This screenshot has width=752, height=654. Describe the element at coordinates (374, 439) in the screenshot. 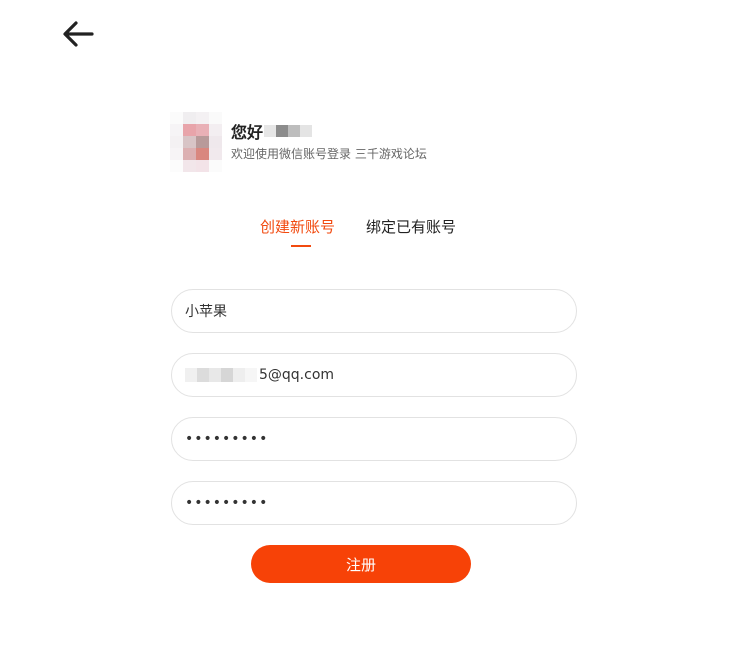

I see `password-field: •••••••••` at that location.